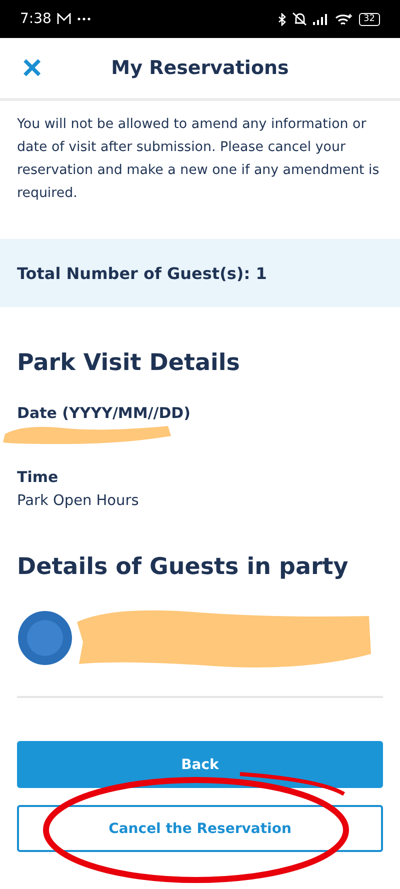 This screenshot has width=400, height=889. I want to click on signal-icon, so click(320, 19).